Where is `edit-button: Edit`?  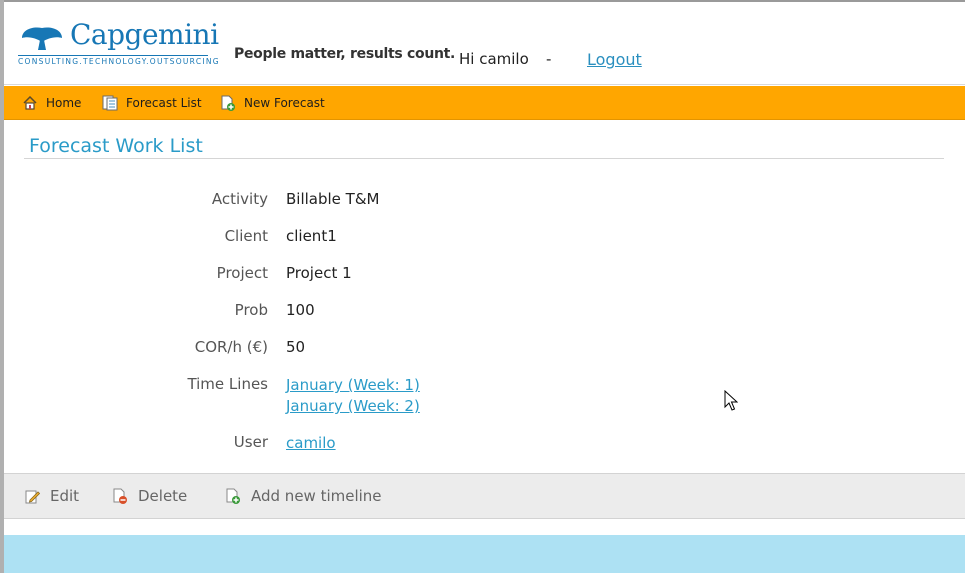
edit-button: Edit is located at coordinates (51, 496).